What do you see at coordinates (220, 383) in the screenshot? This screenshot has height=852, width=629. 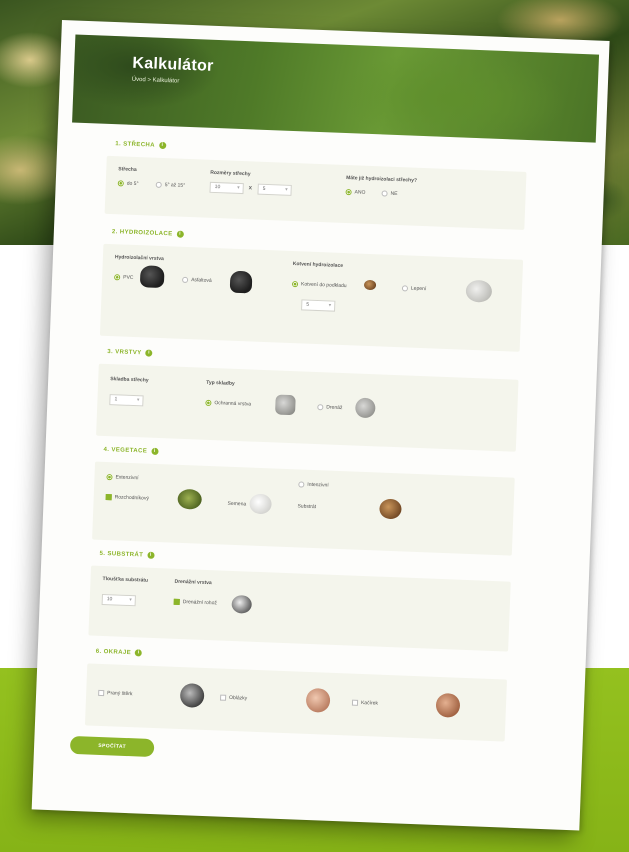 I see `layer-type-label: Typ skladby` at bounding box center [220, 383].